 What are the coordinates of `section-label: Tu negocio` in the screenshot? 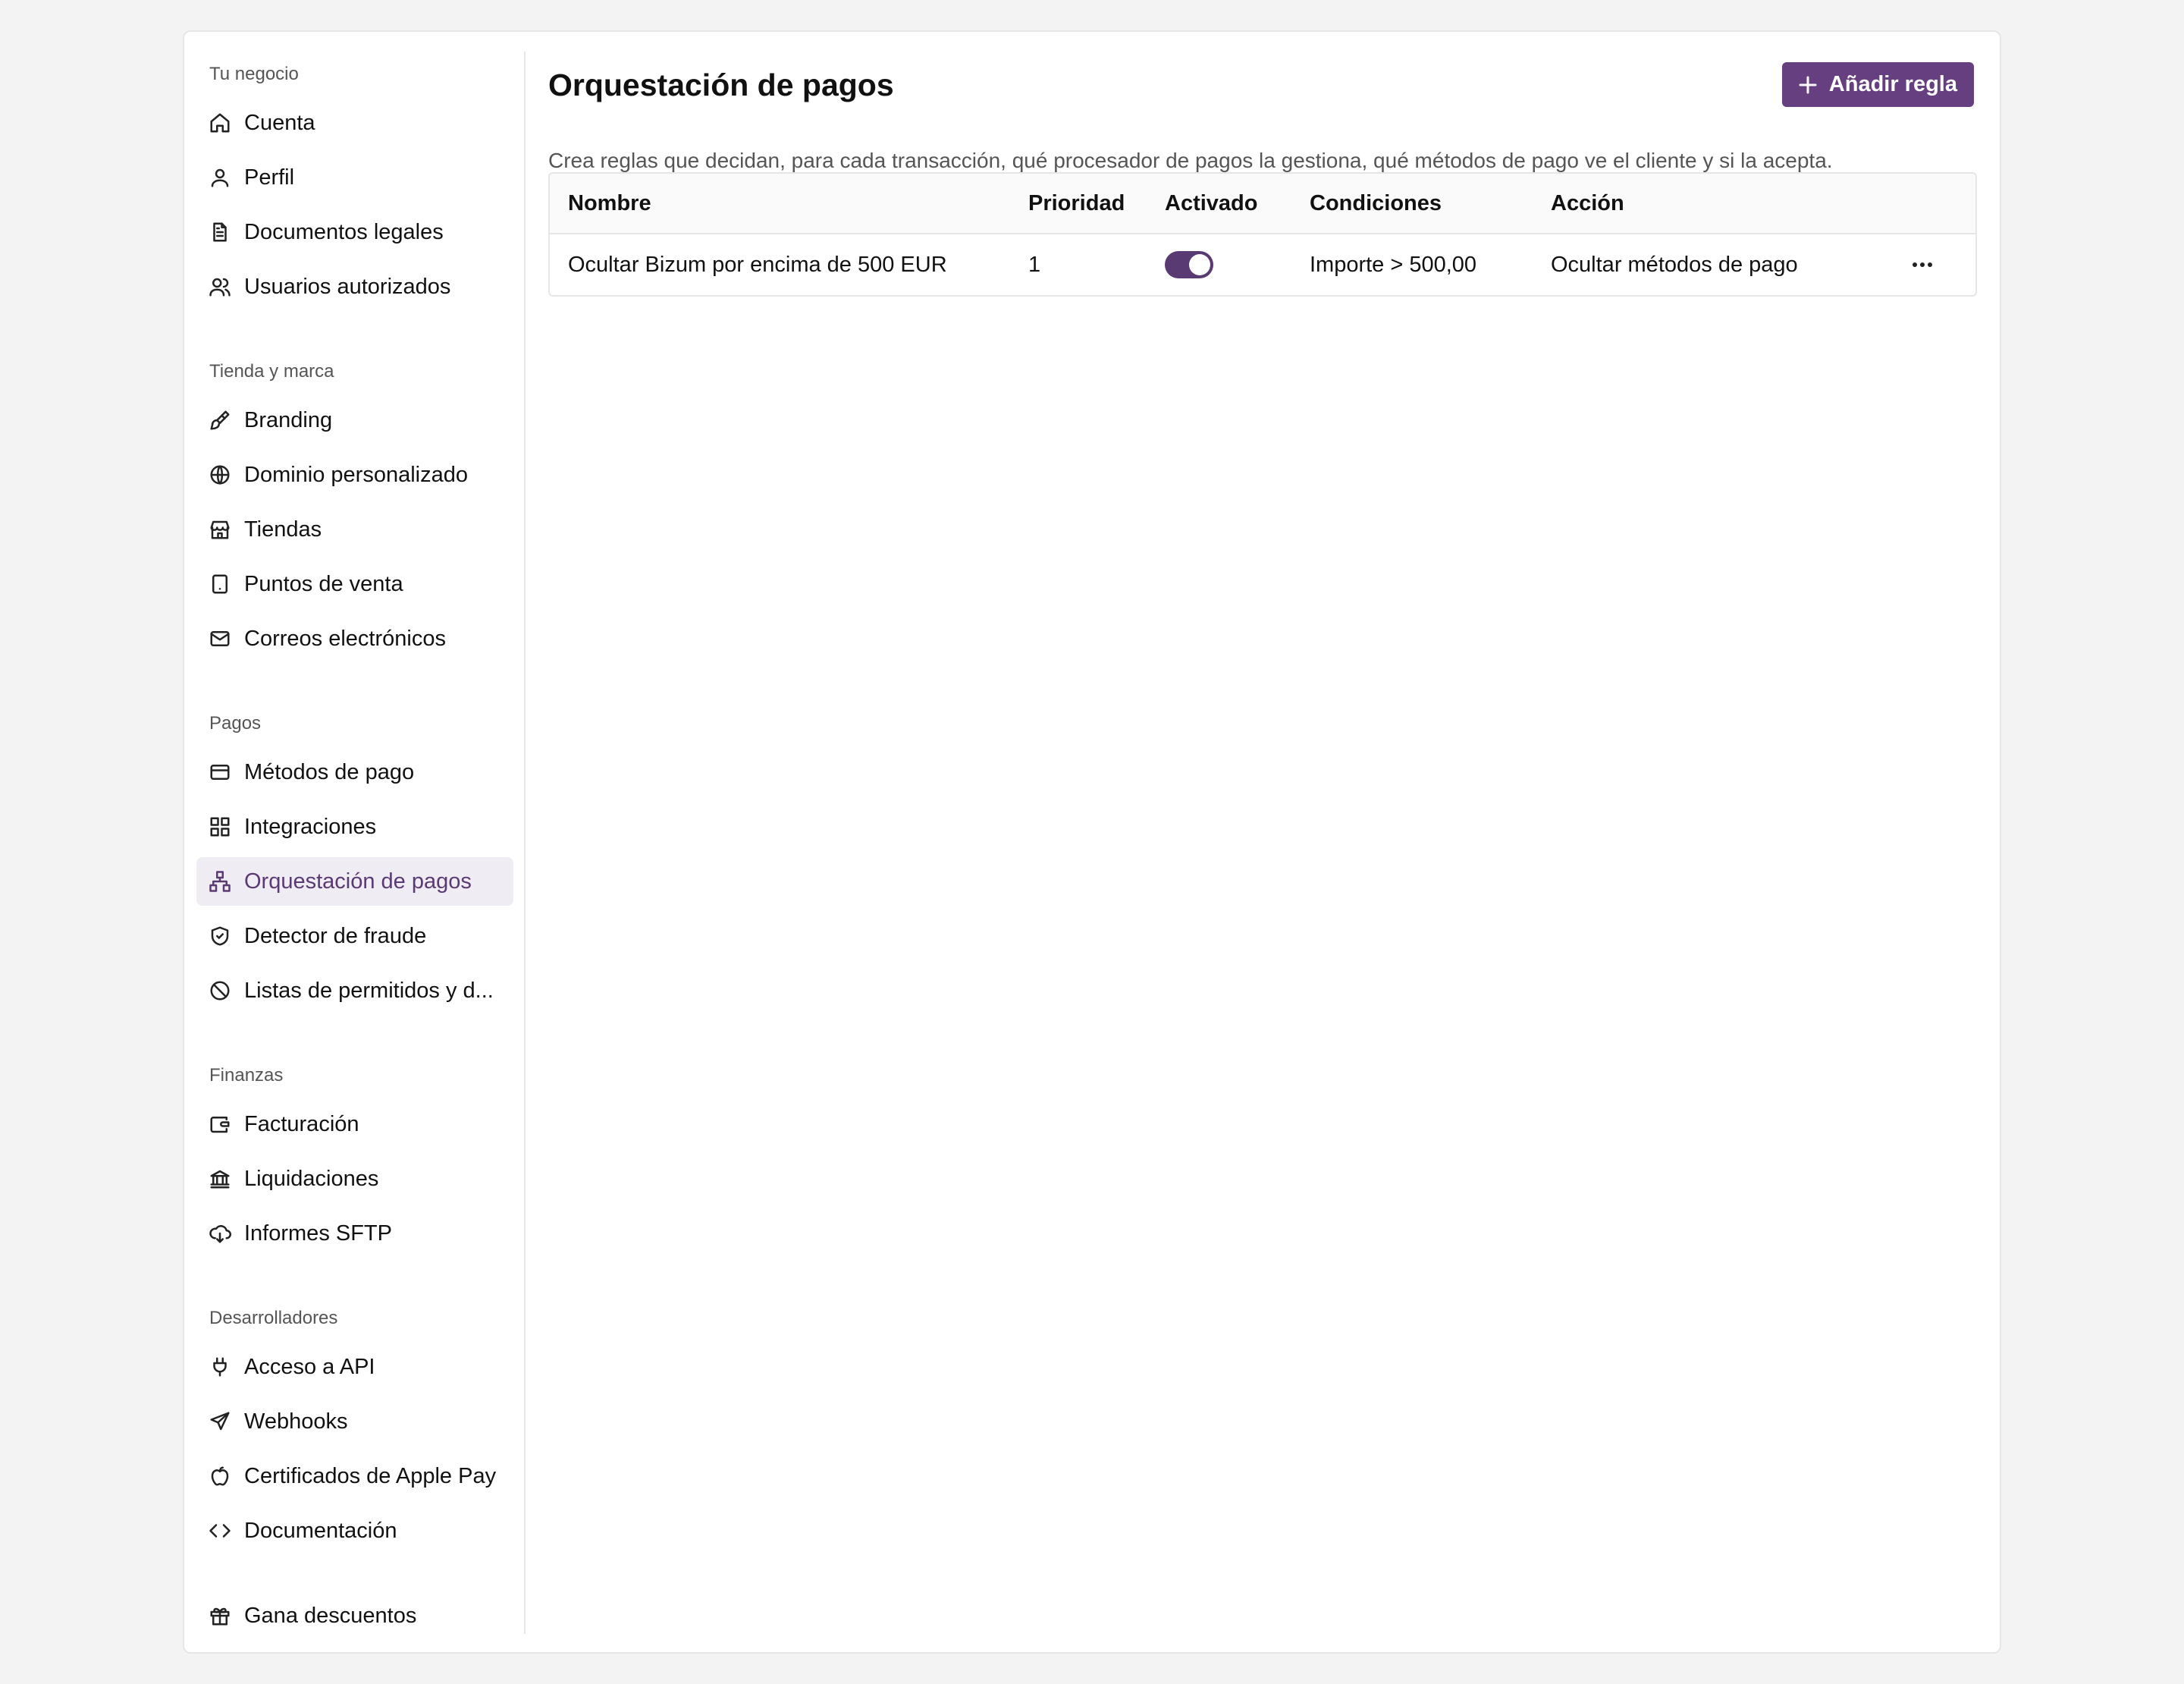 It's located at (254, 74).